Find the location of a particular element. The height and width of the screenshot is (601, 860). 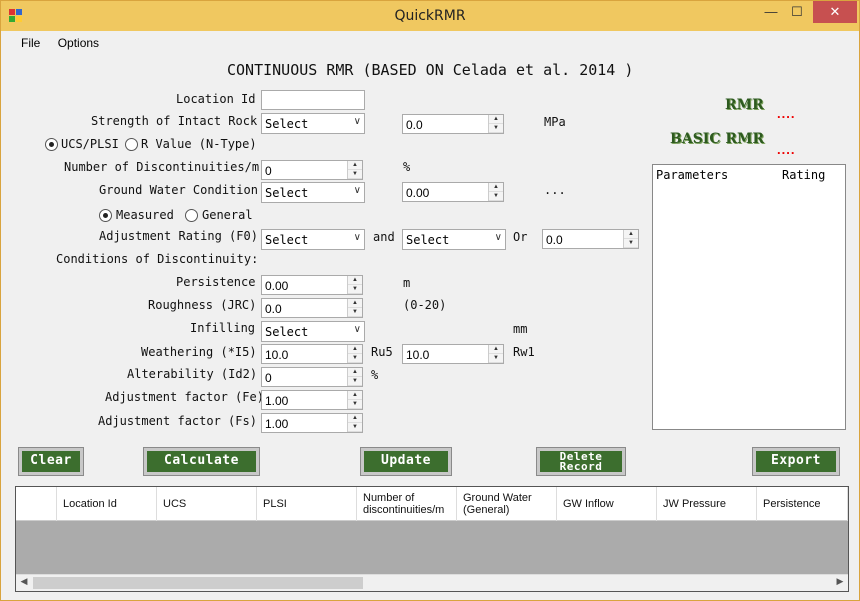

adjustment-rating-value: 0.0 is located at coordinates (554, 240).